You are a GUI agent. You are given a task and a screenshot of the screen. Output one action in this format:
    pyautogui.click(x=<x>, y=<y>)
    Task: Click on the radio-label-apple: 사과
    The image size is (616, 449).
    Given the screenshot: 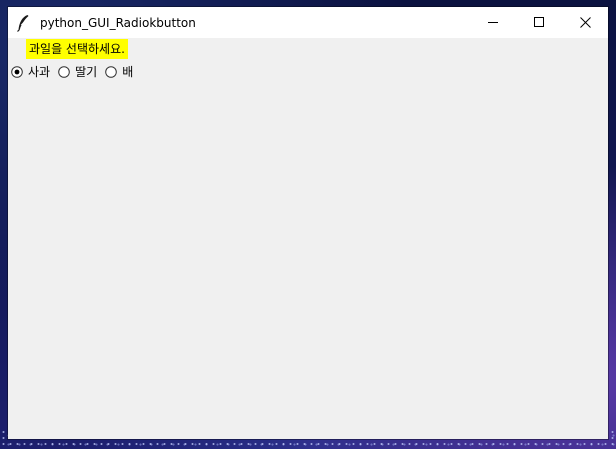 What is the action you would take?
    pyautogui.click(x=39, y=72)
    